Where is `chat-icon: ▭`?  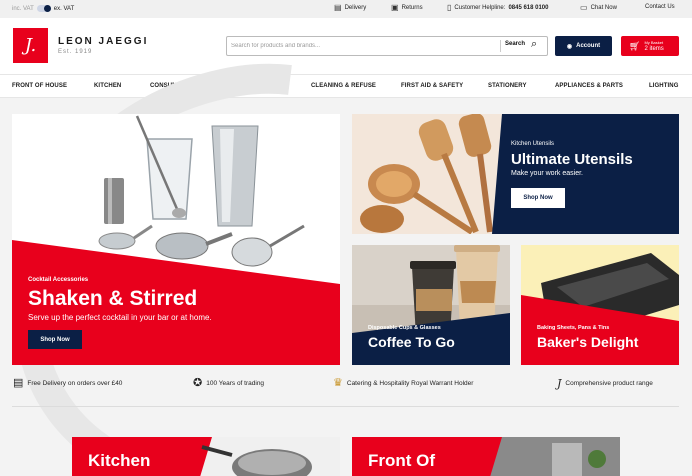
chat-icon: ▭ is located at coordinates (584, 7).